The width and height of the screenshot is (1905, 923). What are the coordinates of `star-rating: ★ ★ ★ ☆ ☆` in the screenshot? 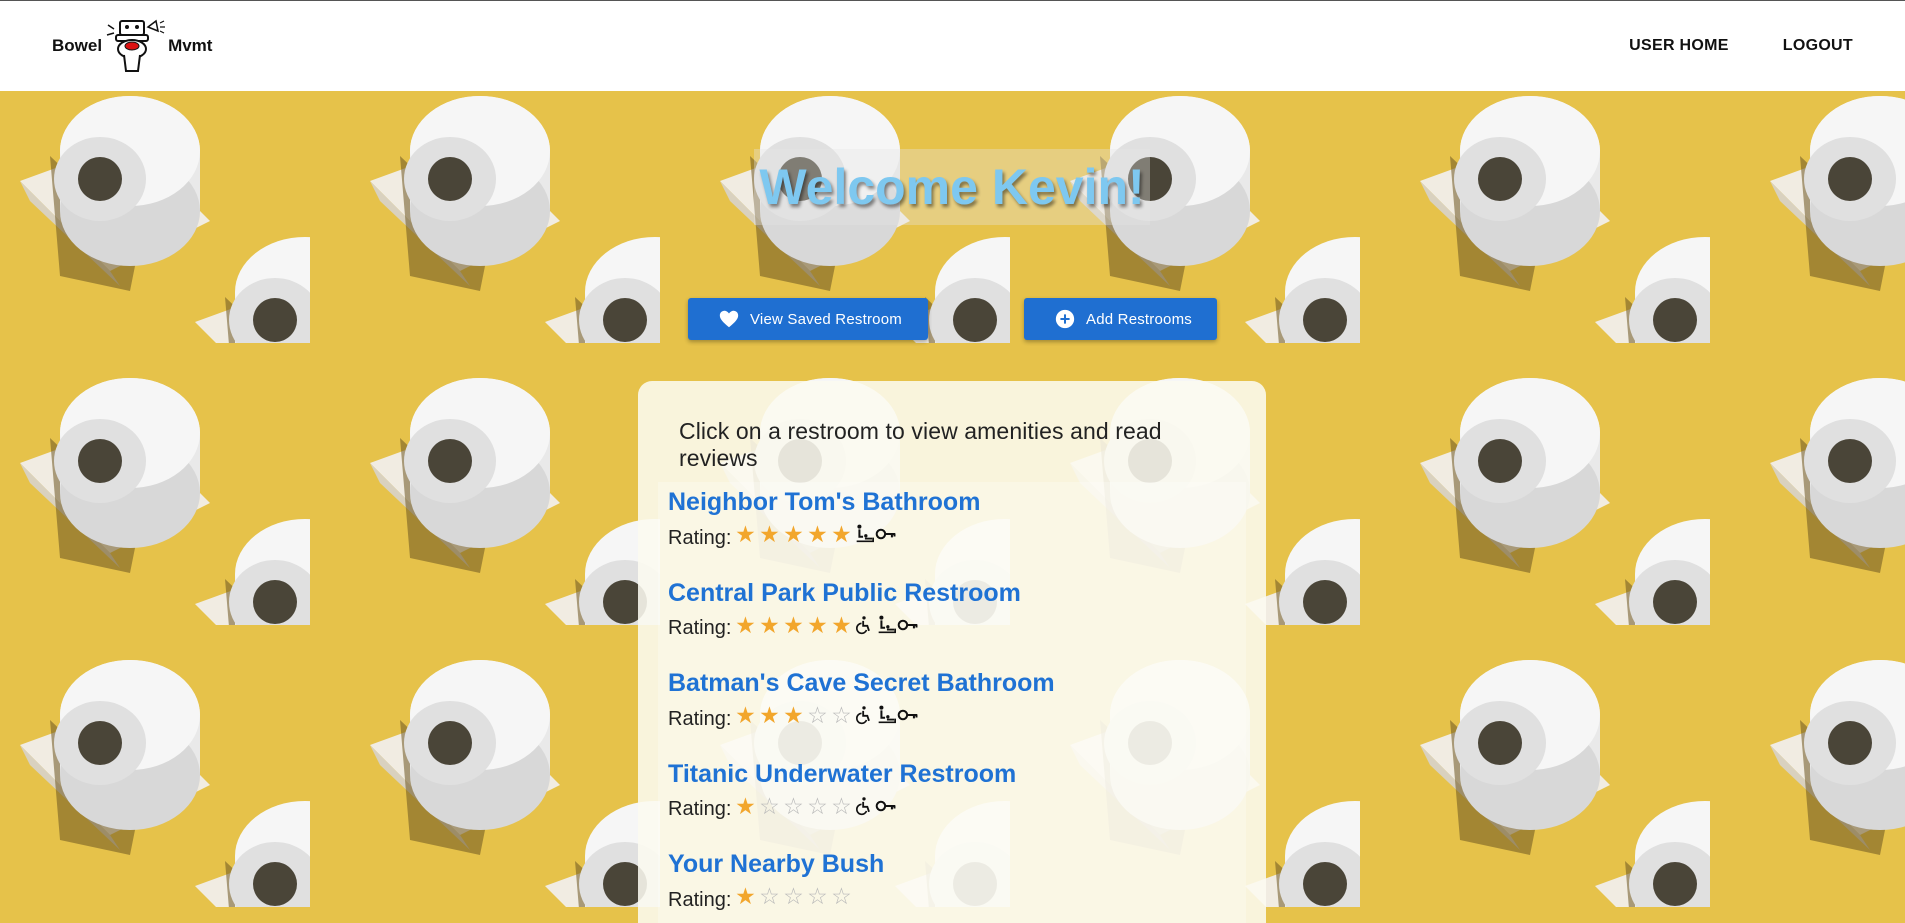 It's located at (793, 715).